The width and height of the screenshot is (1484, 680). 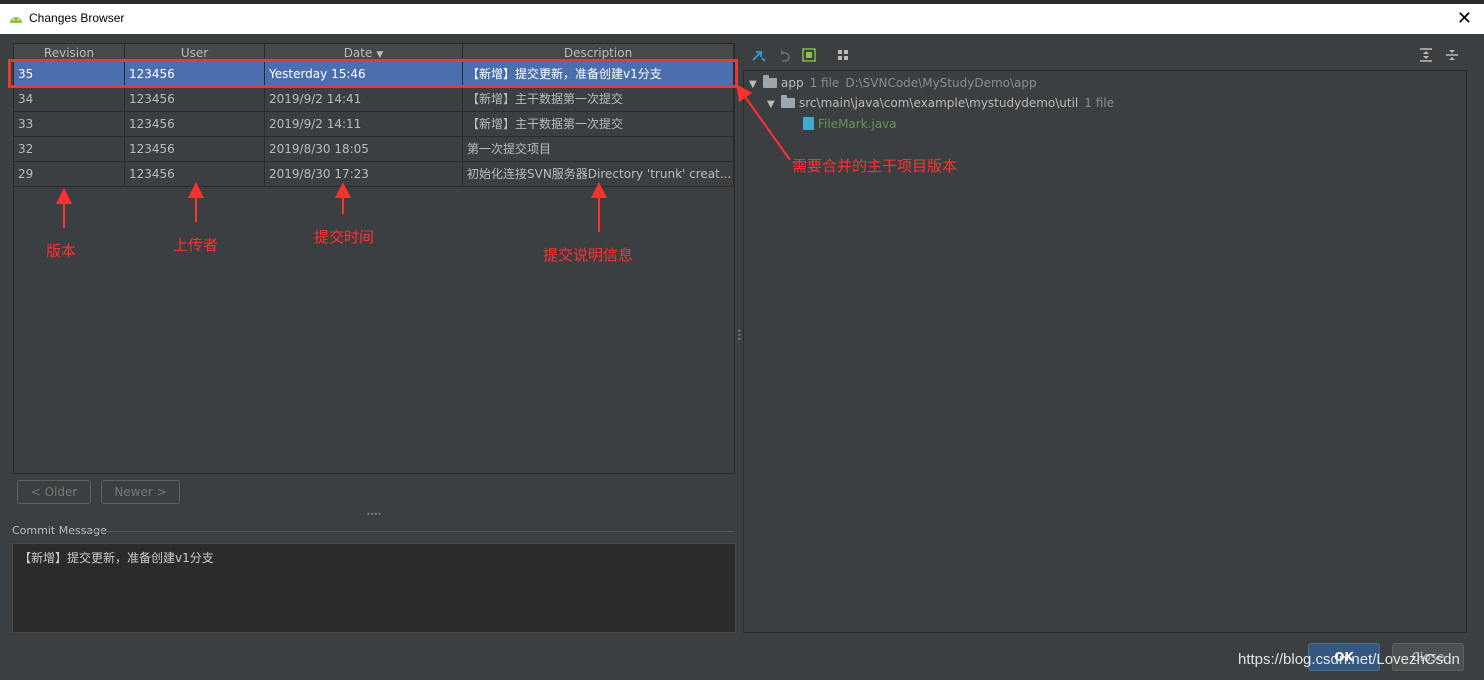 I want to click on arrow-trunk, so click(x=763, y=122).